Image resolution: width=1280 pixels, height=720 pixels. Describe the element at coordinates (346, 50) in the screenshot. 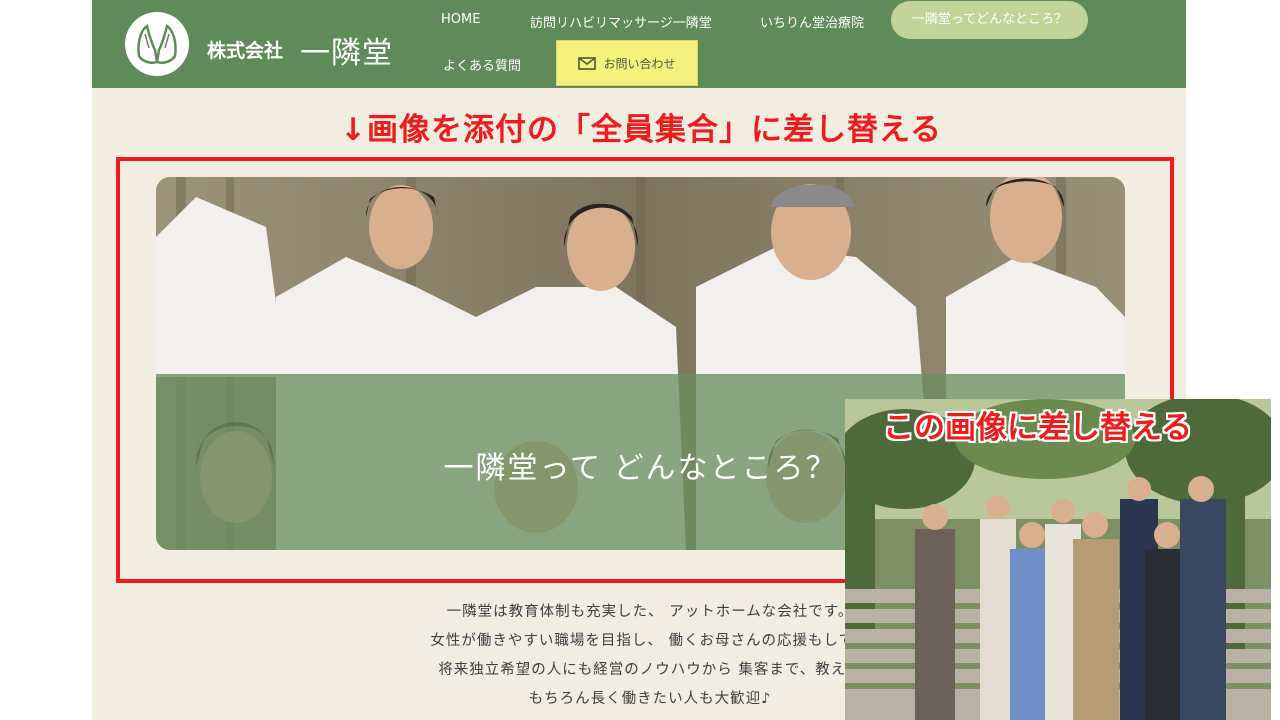

I see `company-name: 一隣堂` at that location.